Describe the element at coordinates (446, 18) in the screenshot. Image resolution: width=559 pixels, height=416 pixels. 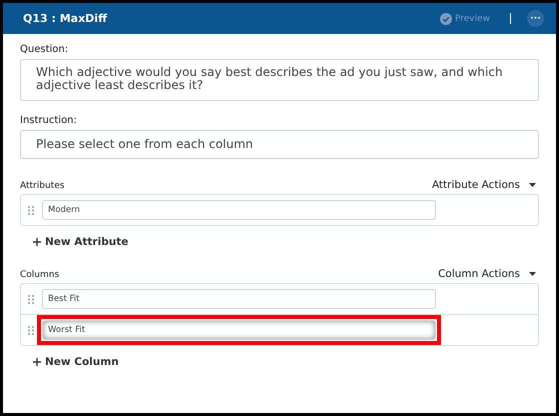
I see `check-circle-icon` at that location.